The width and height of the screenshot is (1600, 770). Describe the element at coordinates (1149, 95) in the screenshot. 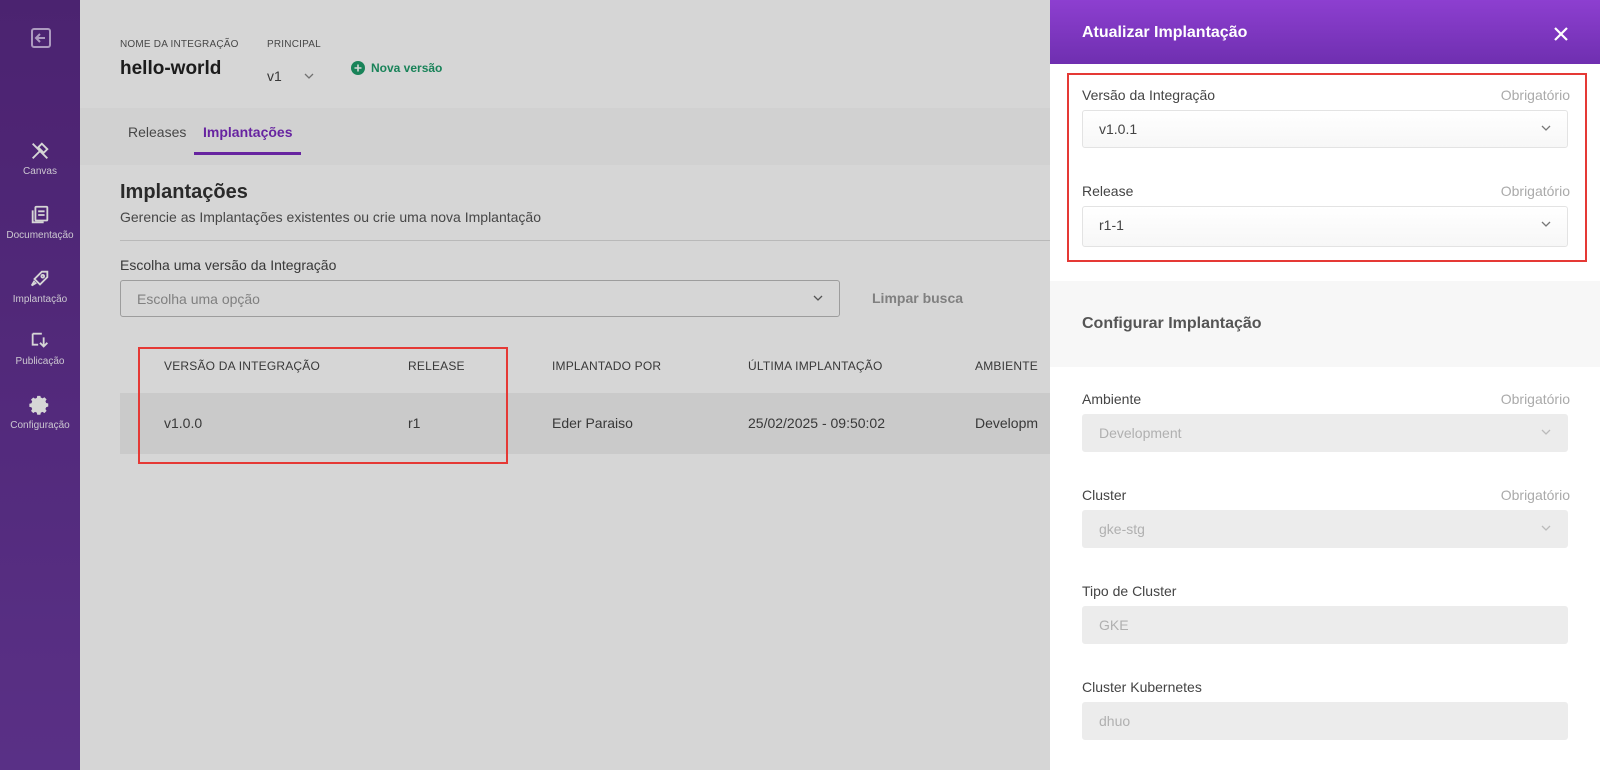

I see `version-field-label: Versão da Integração` at that location.